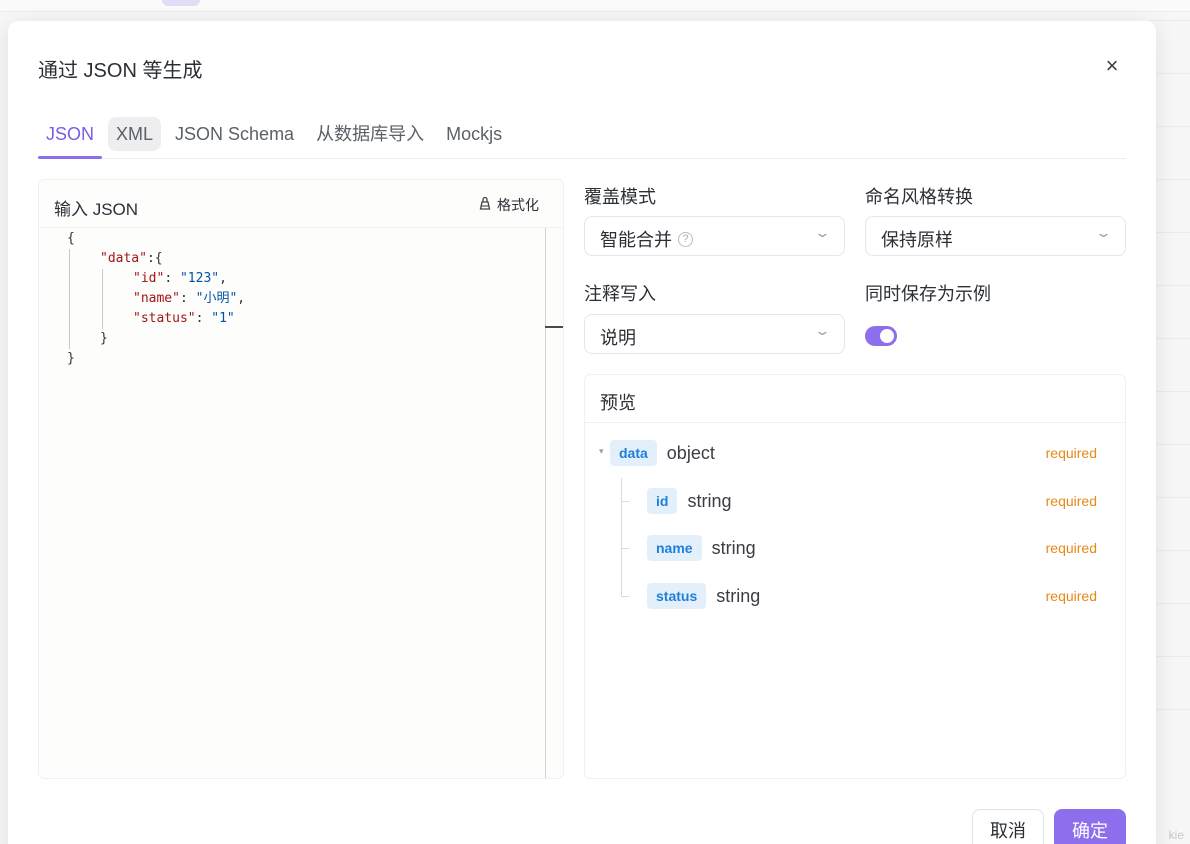  I want to click on confirm-button: 确定, so click(1090, 826).